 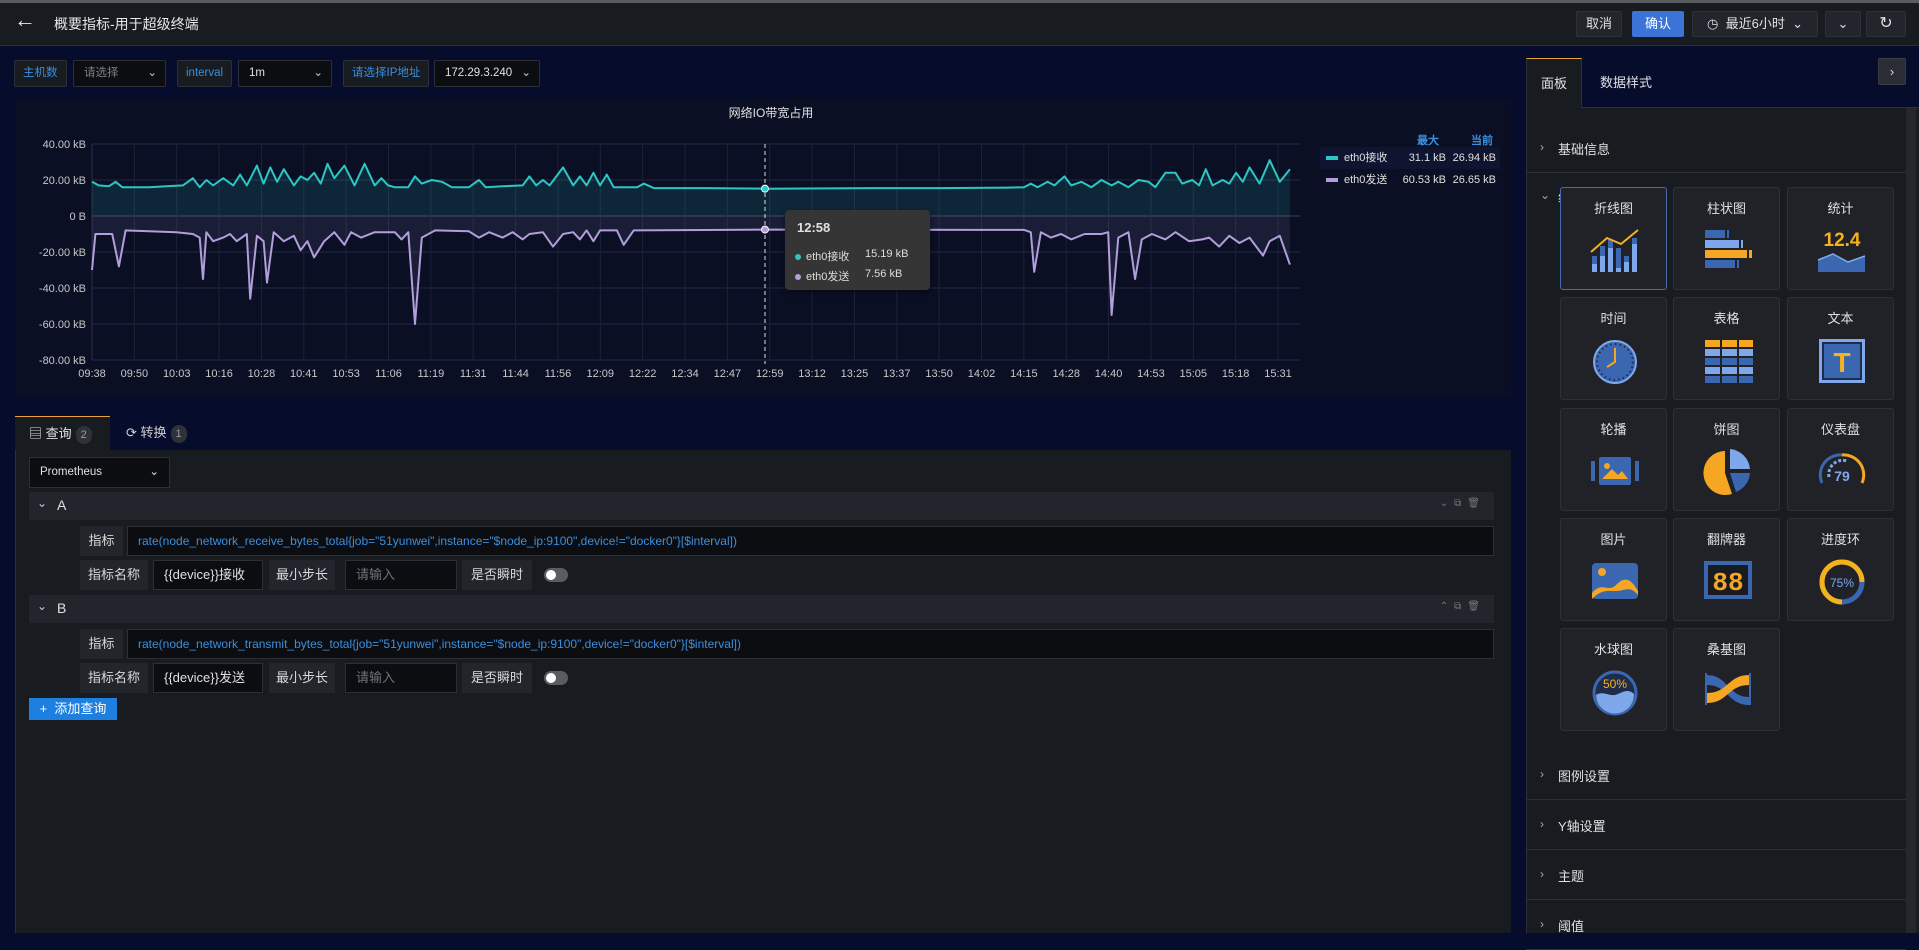 I want to click on section-theme-settings: › 主题, so click(x=1716, y=875).